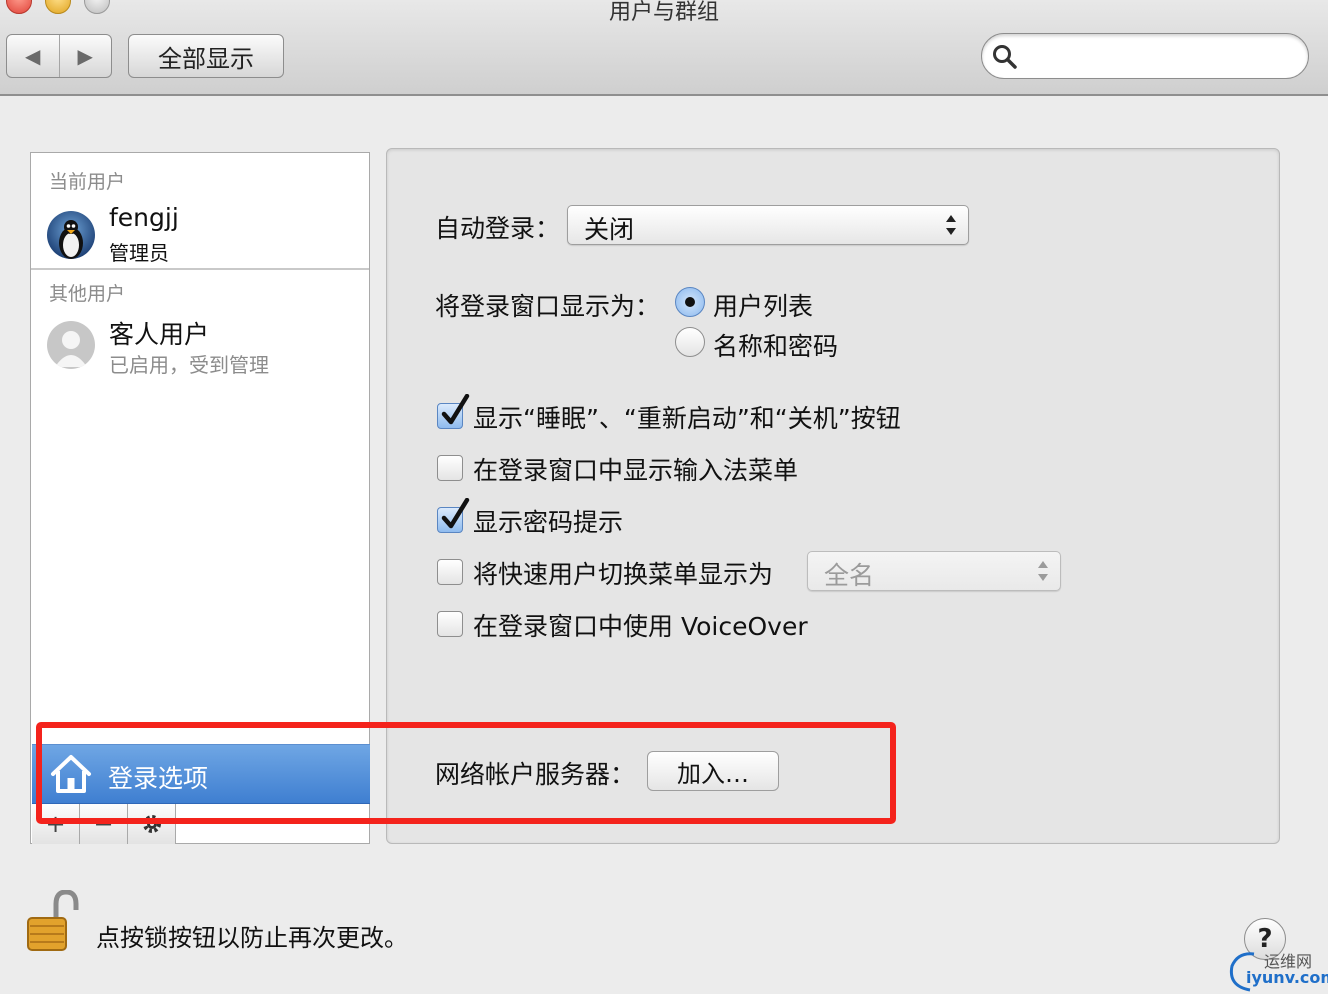  Describe the element at coordinates (56, 824) in the screenshot. I see `add-user-button: +` at that location.